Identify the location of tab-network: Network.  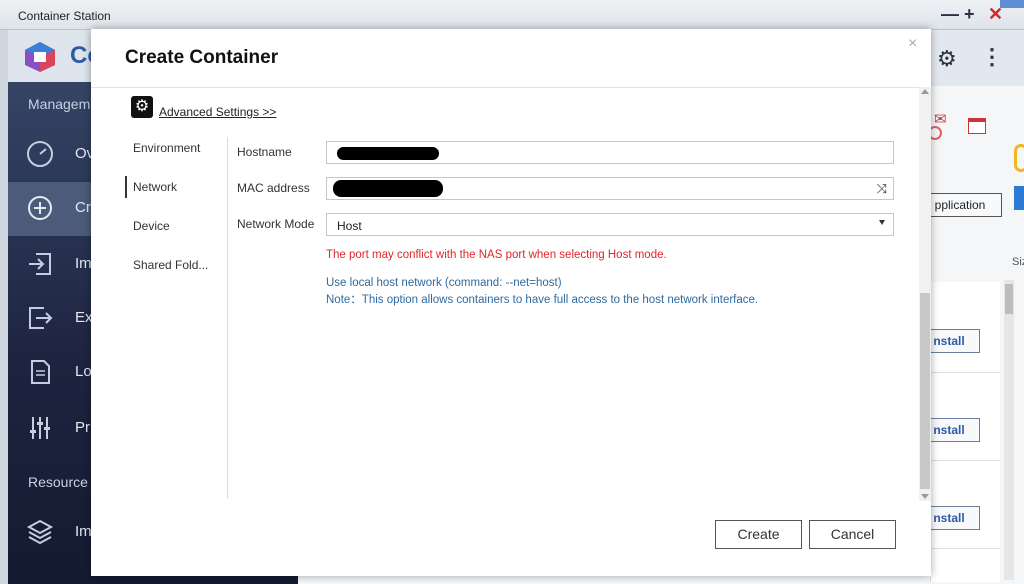
(177, 187).